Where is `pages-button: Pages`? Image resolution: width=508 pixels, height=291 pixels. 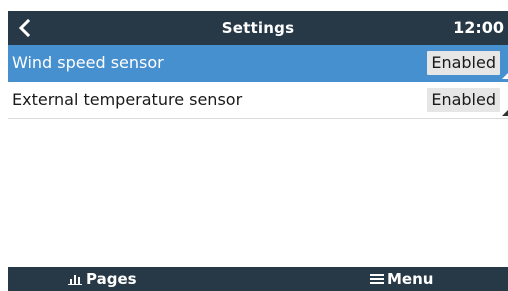
pages-button: Pages is located at coordinates (102, 279).